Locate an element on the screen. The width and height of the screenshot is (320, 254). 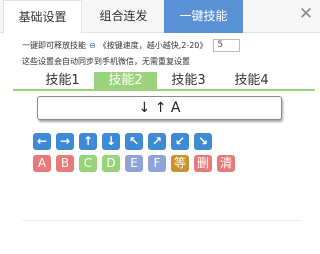
skill-tabs: 技能1 技能2 技能3 技能4 is located at coordinates (164, 81).